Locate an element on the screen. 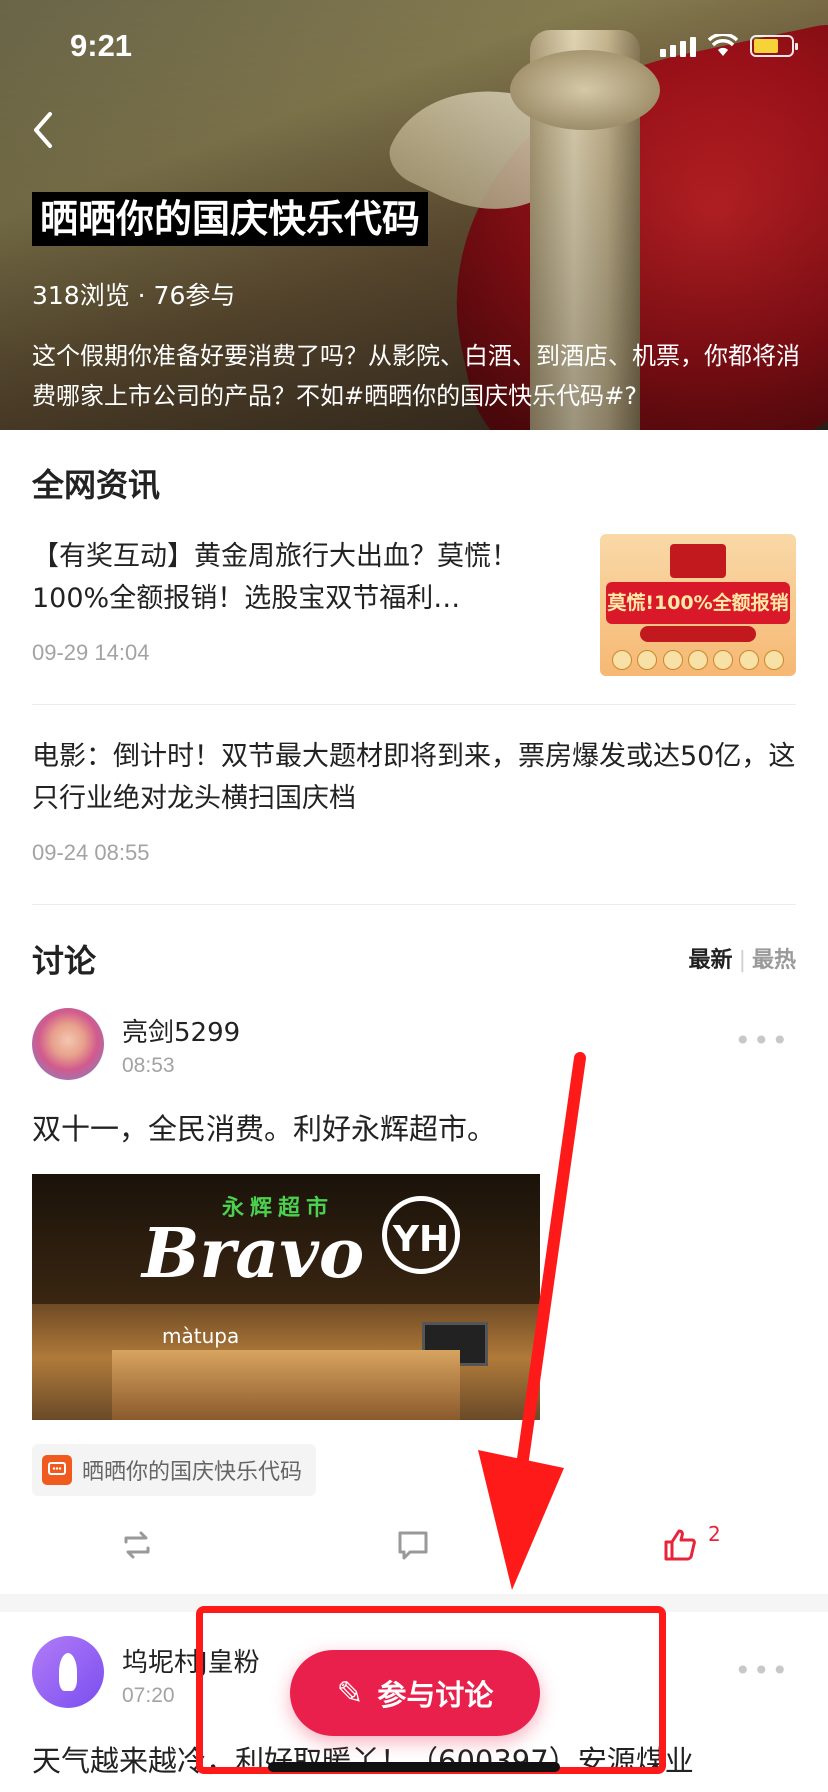 The width and height of the screenshot is (828, 1792). status-icons is located at coordinates (729, 46).